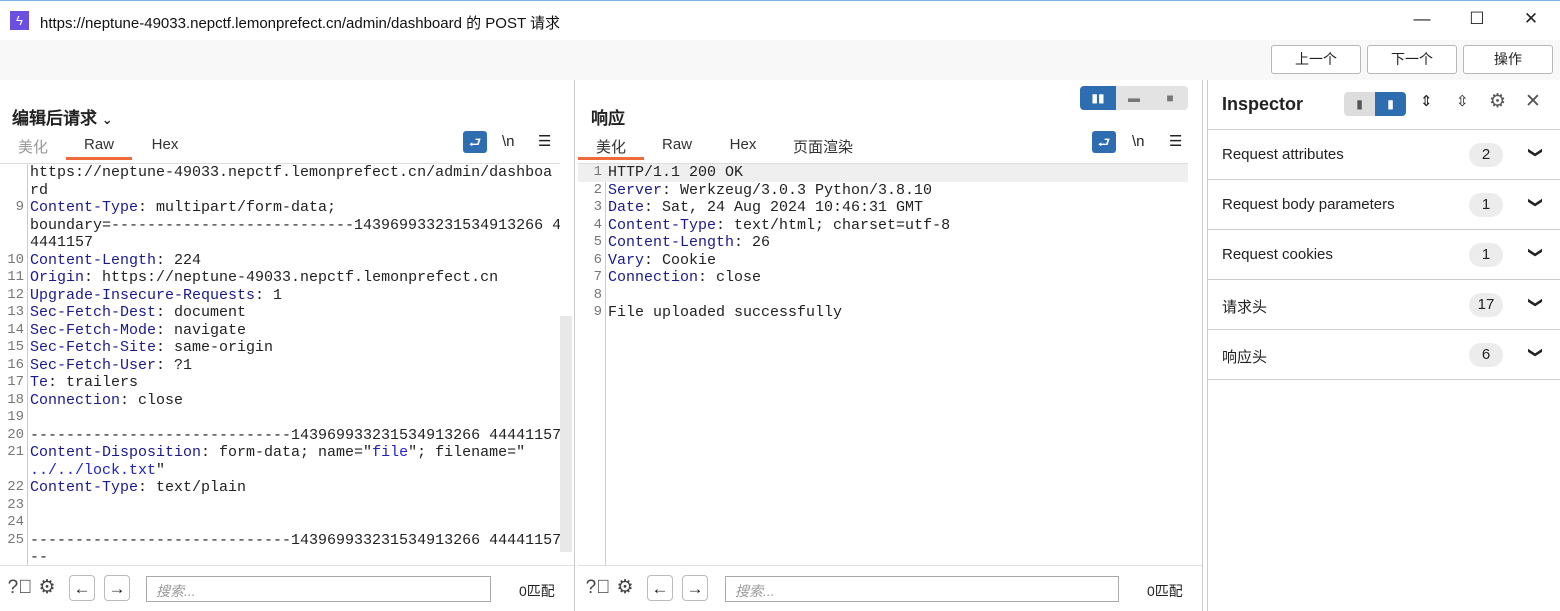  I want to click on request-footer: ?⃝ ⚙ ← → 搜索... 0匹配, so click(287, 588).